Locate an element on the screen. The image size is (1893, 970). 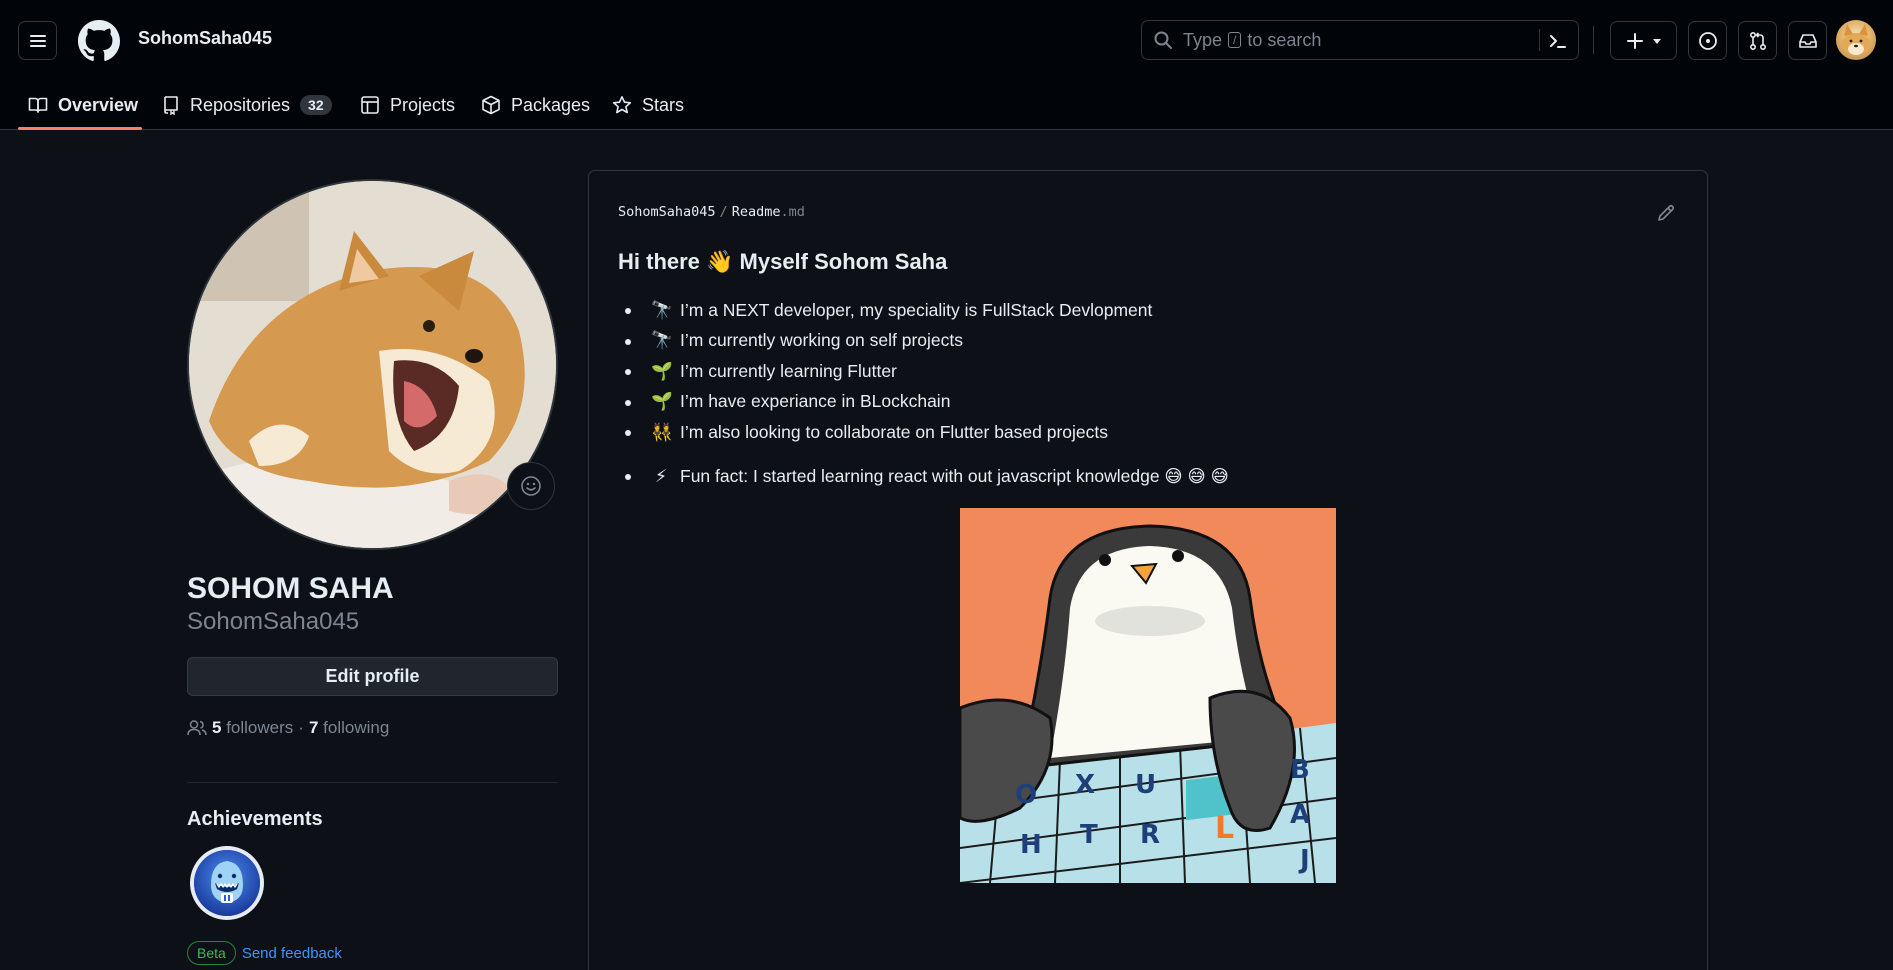
following-label: following is located at coordinates (356, 727).